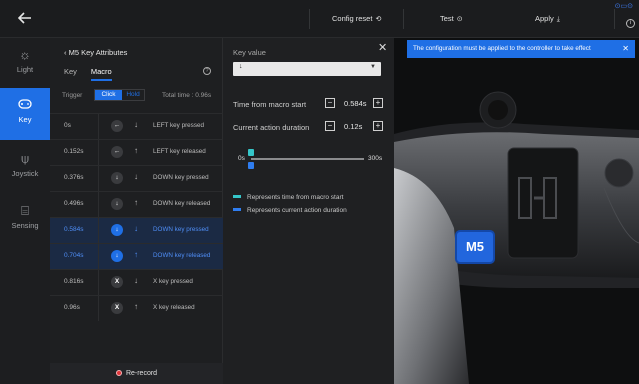 This screenshot has width=639, height=384. I want to click on macro-row-description: X key released, so click(174, 307).